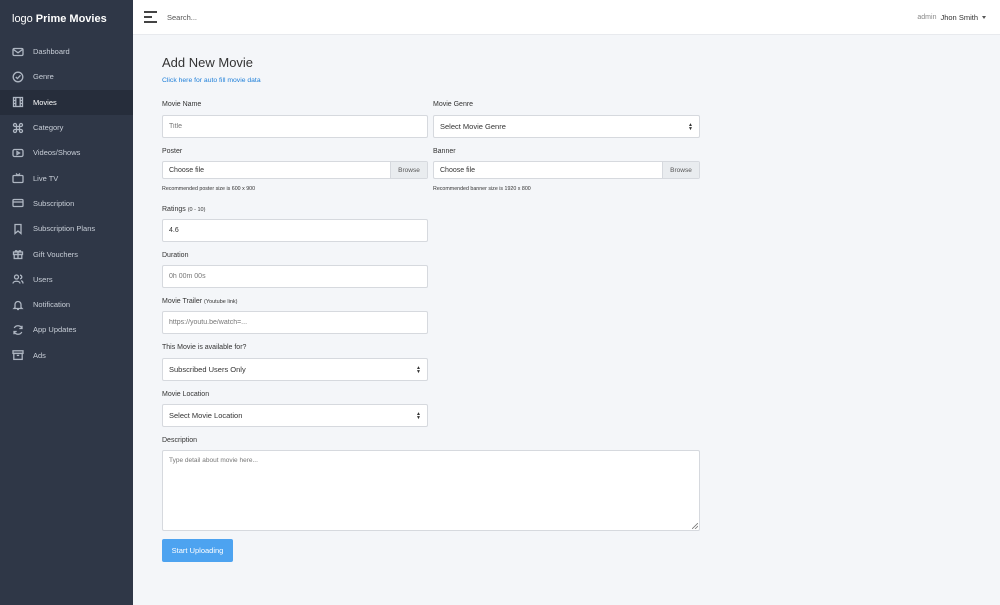 This screenshot has width=1000, height=605. Describe the element at coordinates (444, 151) in the screenshot. I see `banner-label: Banner` at that location.